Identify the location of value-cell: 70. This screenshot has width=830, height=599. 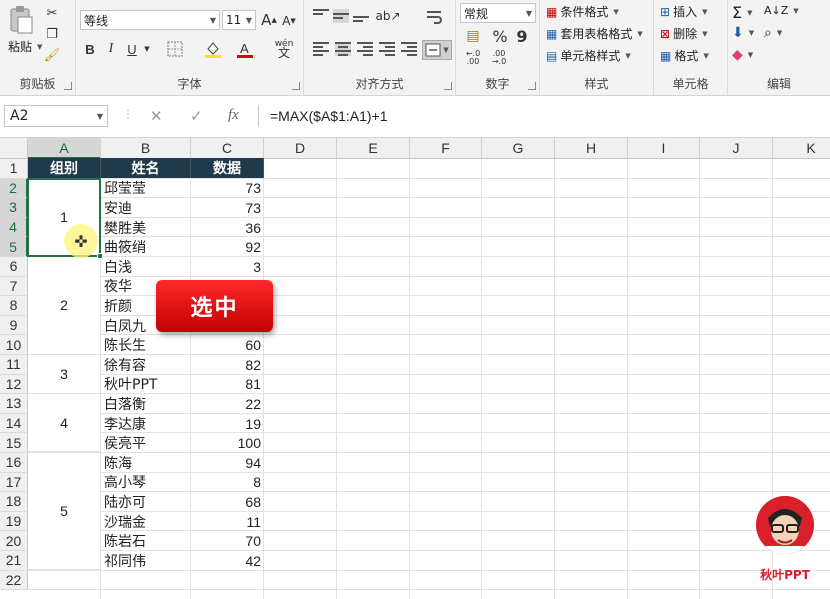
(227, 541).